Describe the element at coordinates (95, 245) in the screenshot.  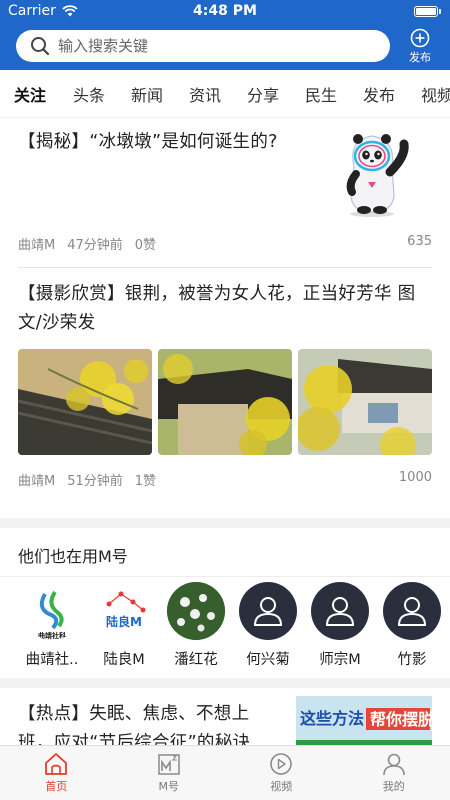
I see `article-time: 47分钟前` at that location.